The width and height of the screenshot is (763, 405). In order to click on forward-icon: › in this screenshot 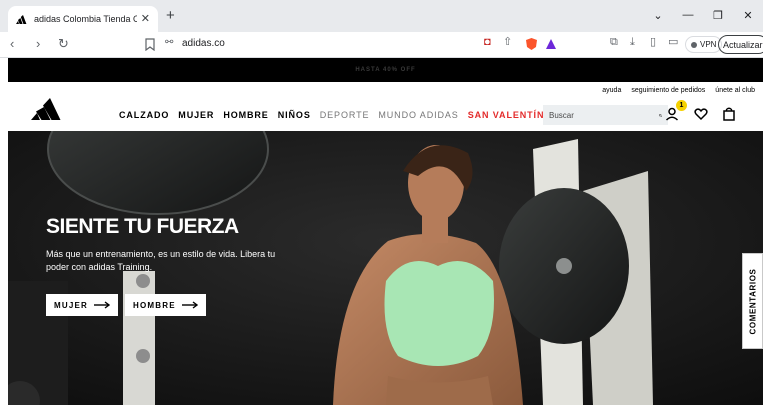, I will do `click(38, 43)`.